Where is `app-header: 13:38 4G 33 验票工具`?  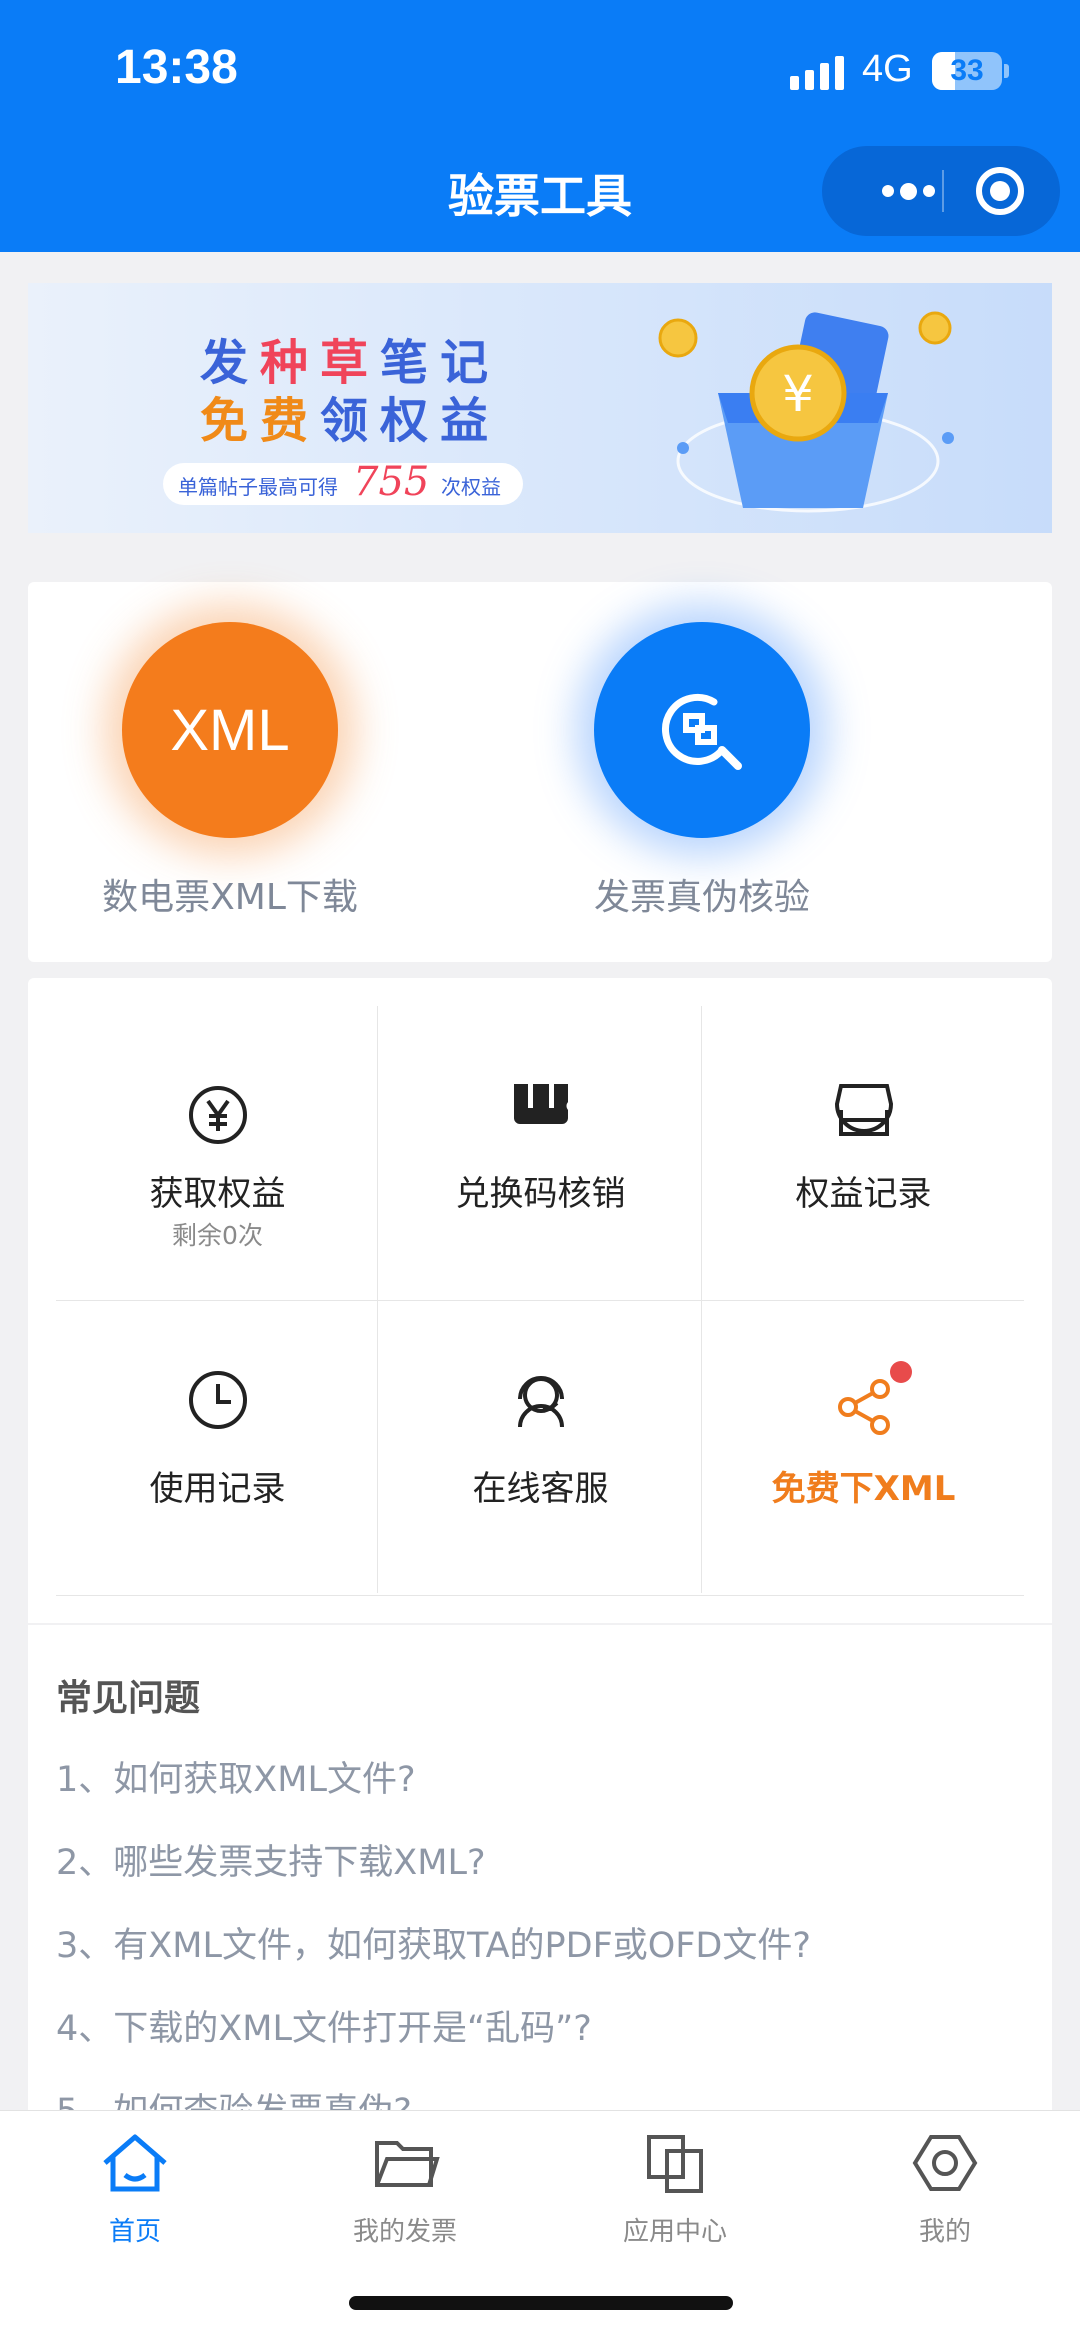 app-header: 13:38 4G 33 验票工具 is located at coordinates (540, 126).